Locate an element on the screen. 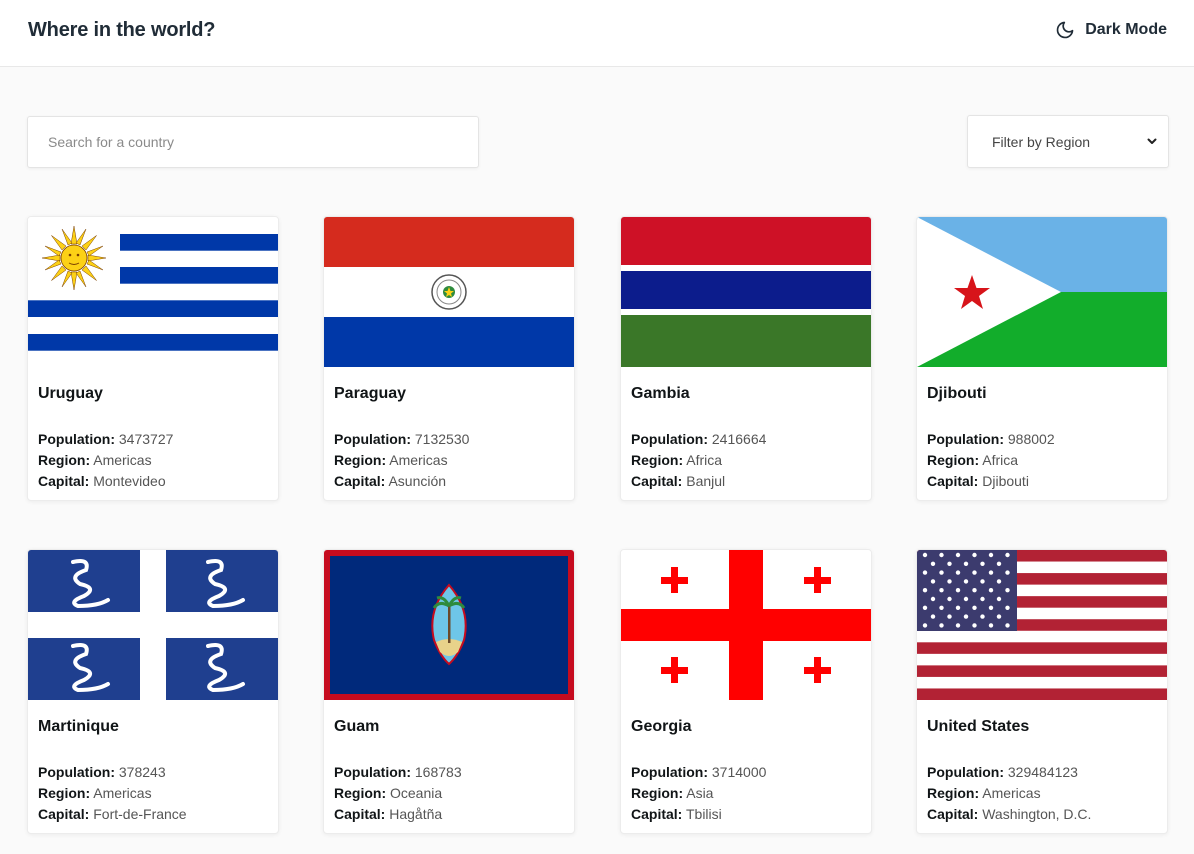 The image size is (1194, 854). population-row: Population: 329484123 is located at coordinates (1002, 772).